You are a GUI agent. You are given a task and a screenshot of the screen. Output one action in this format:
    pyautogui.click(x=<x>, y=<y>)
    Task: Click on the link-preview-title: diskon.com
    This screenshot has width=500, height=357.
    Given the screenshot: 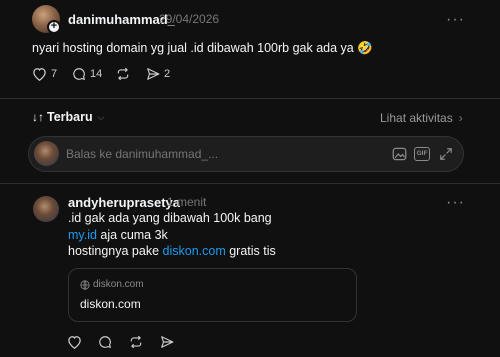 What is the action you would take?
    pyautogui.click(x=110, y=304)
    